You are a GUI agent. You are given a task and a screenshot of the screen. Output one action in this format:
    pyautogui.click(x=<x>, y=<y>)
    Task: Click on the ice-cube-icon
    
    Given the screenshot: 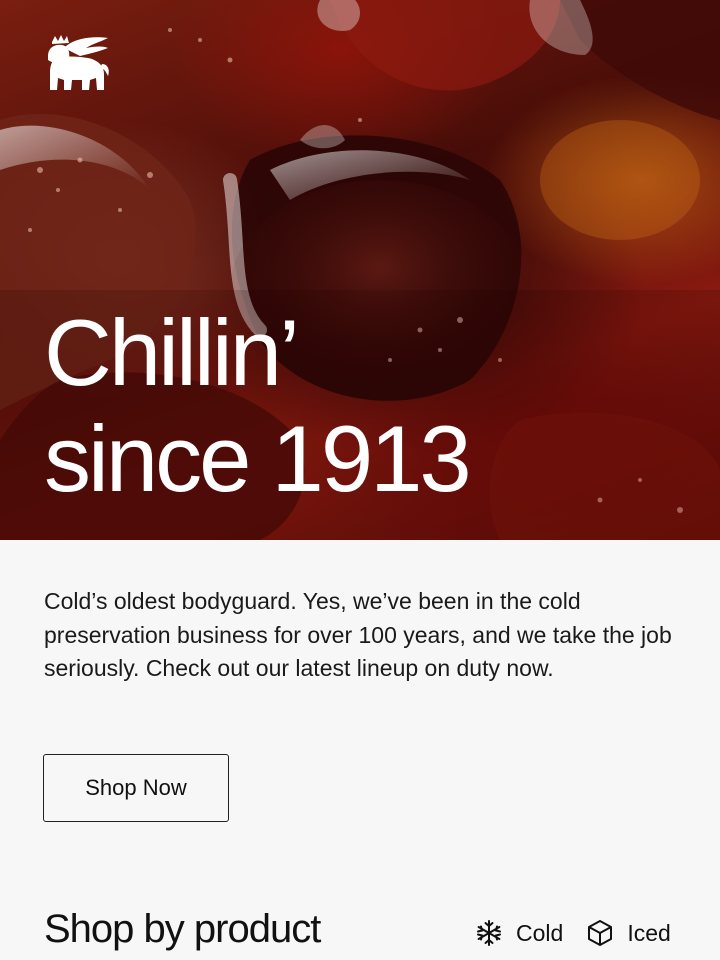 What is the action you would take?
    pyautogui.click(x=600, y=933)
    